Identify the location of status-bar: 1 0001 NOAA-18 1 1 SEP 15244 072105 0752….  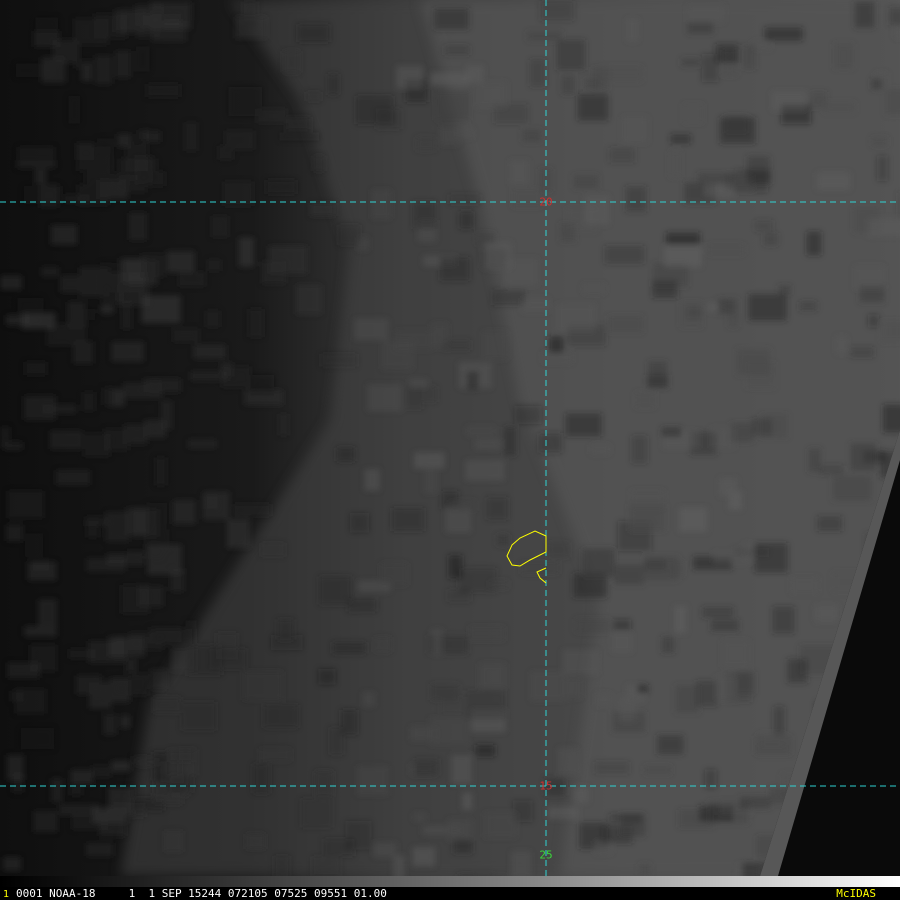
(450, 888).